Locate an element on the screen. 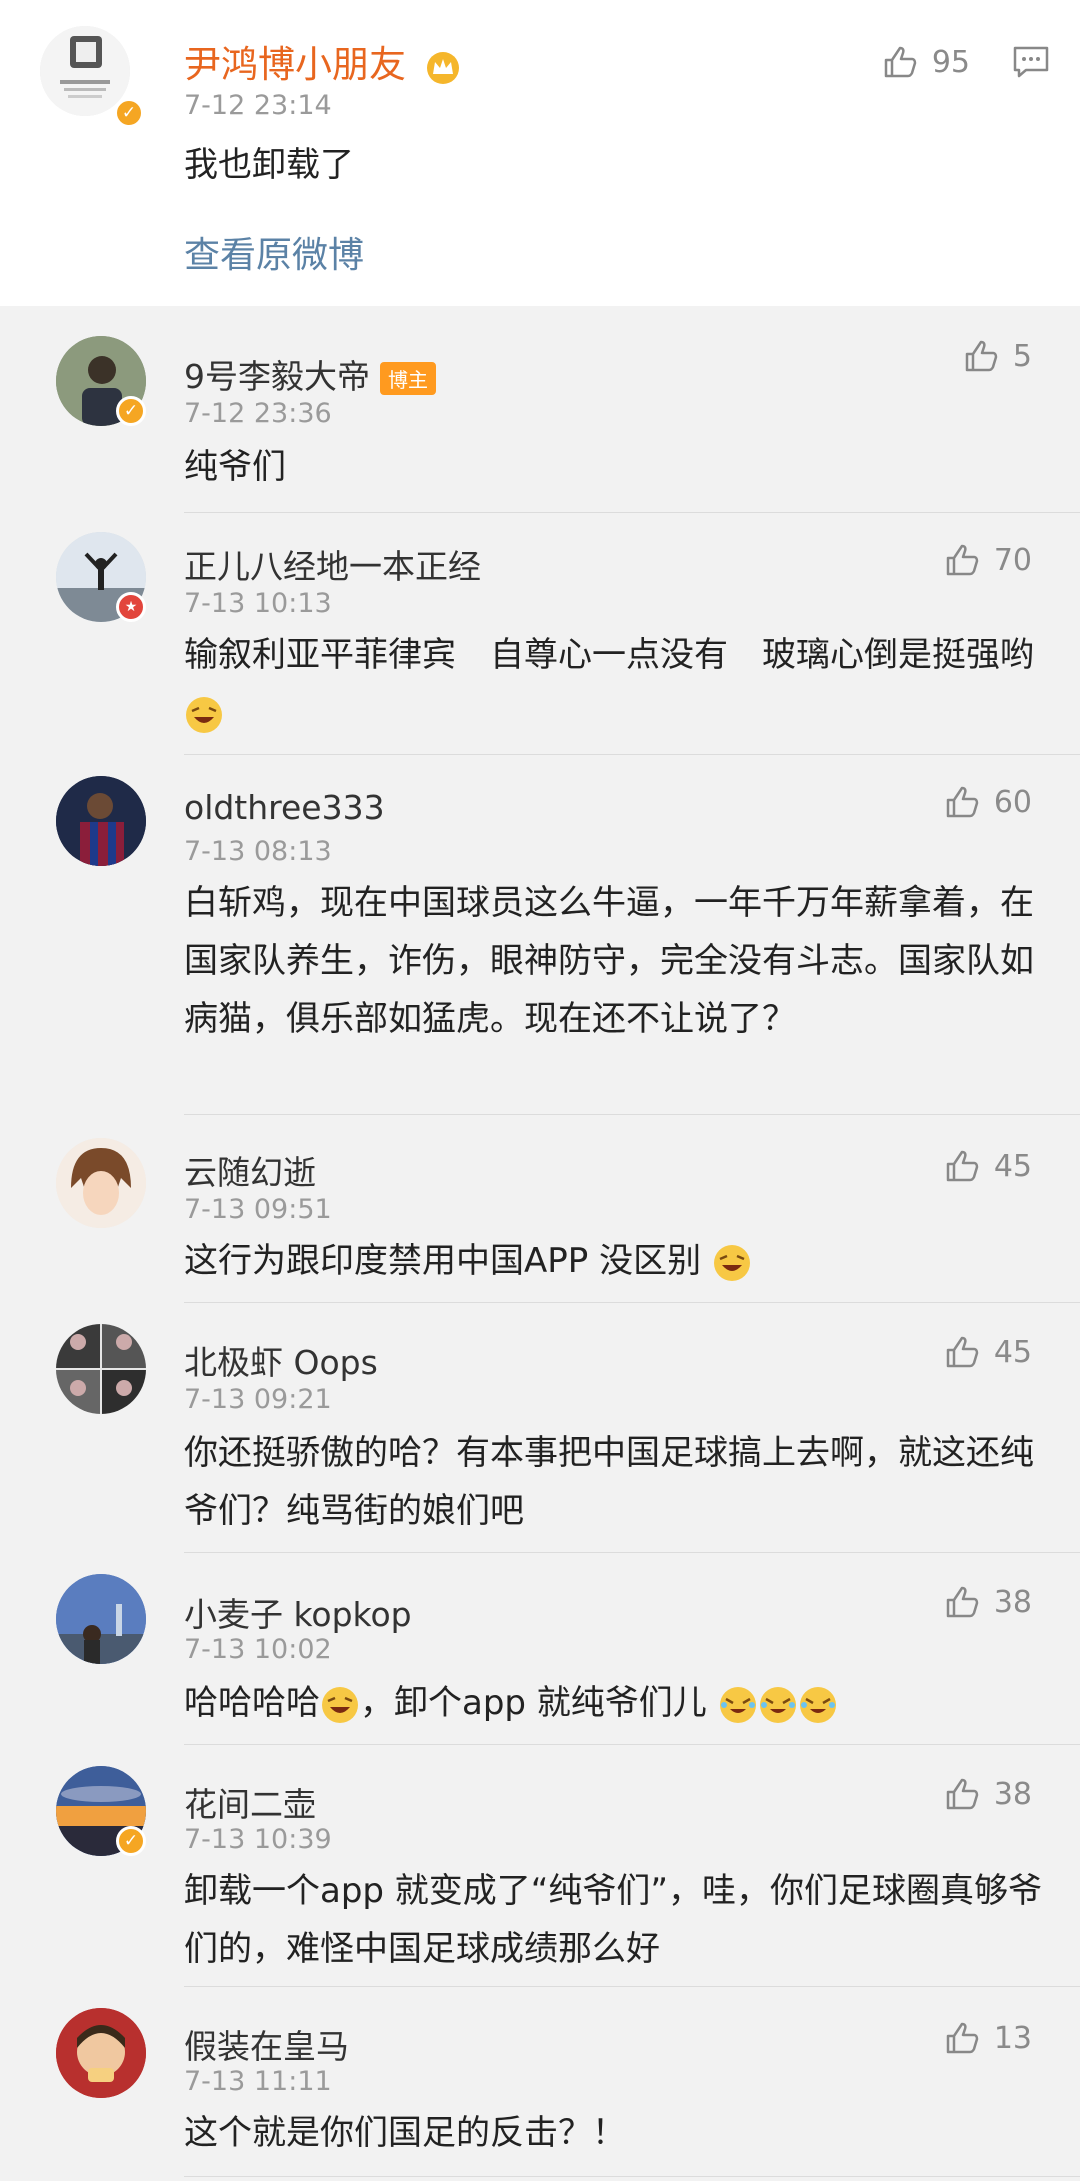 The width and height of the screenshot is (1080, 2181). comment-time: 7-13 08:13 is located at coordinates (258, 851).